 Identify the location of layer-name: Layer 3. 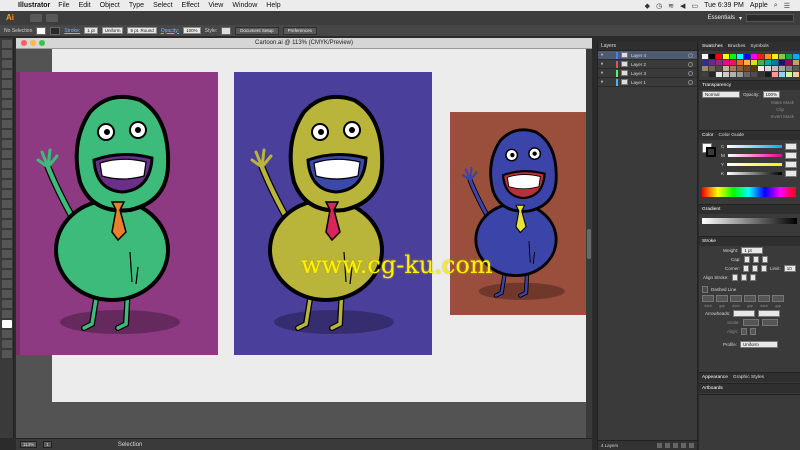
(638, 73).